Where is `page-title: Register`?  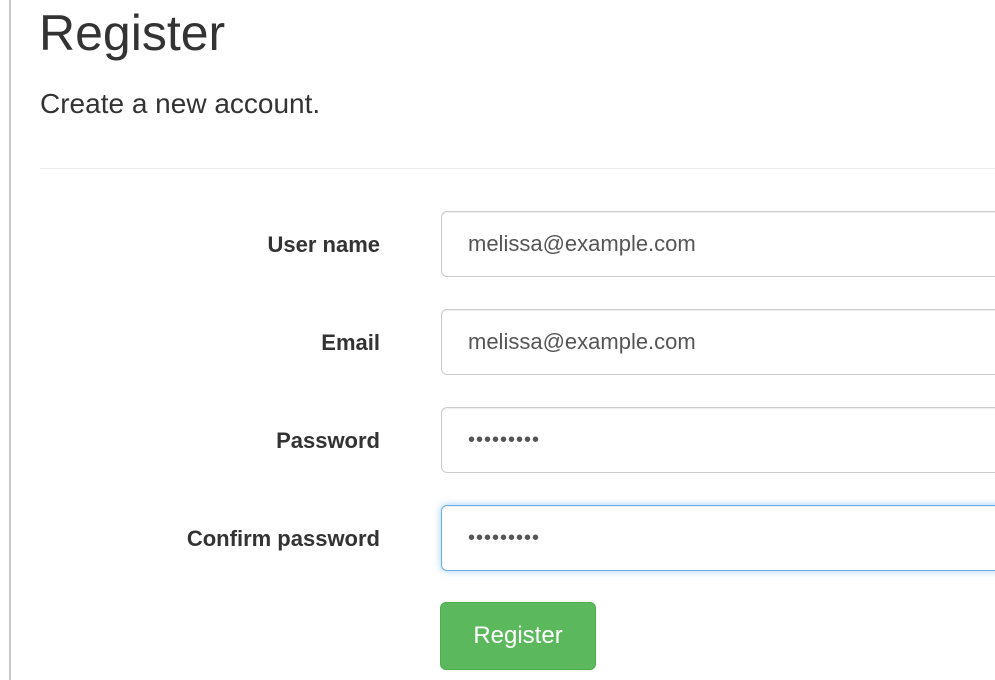
page-title: Register is located at coordinates (132, 33).